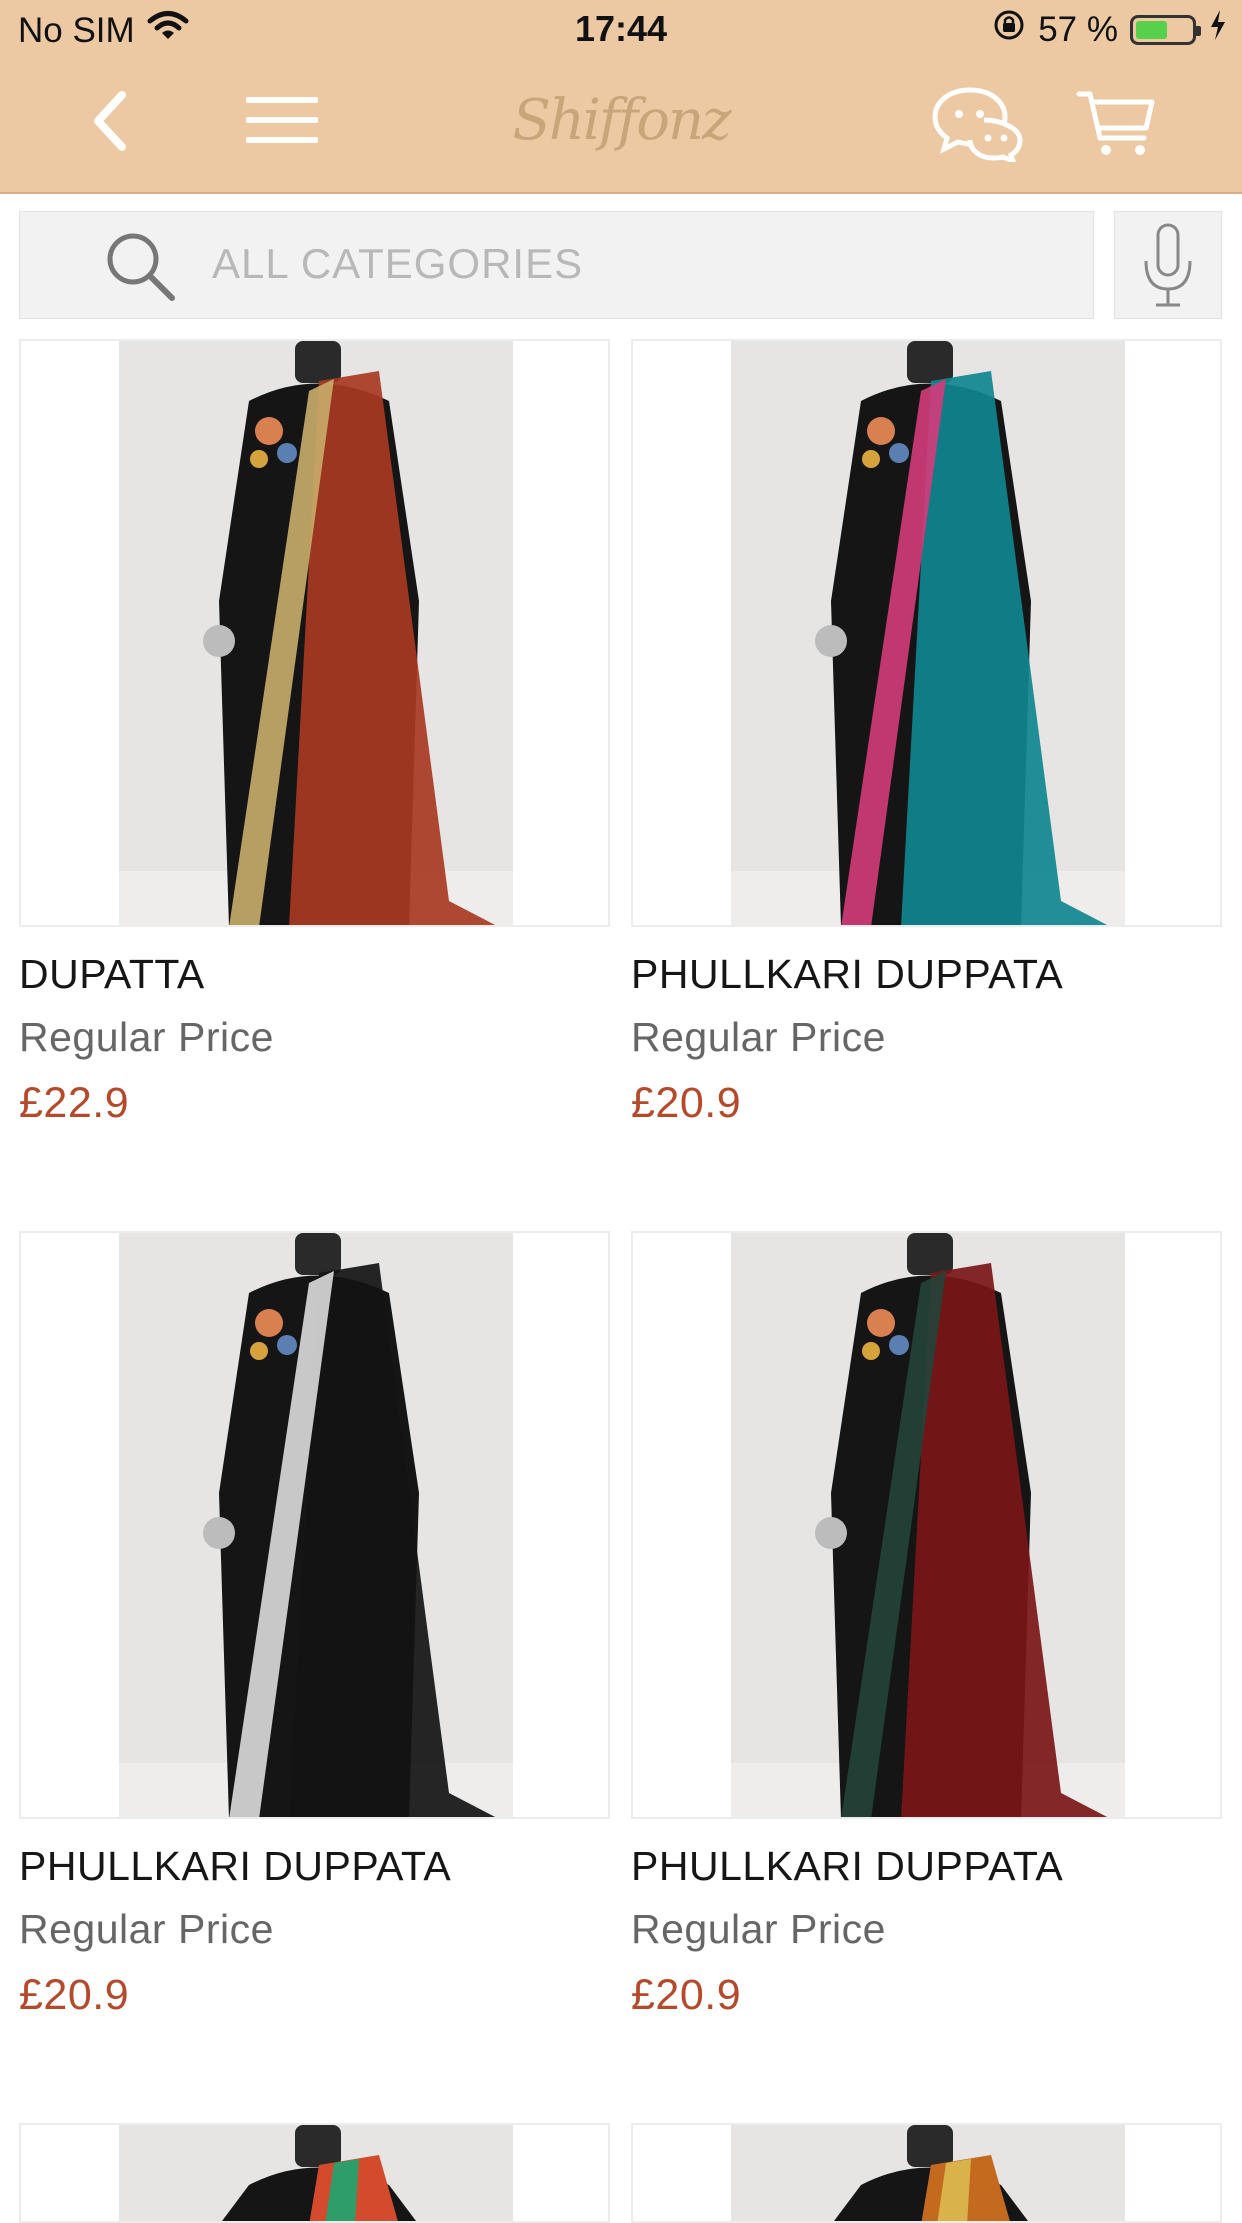 The image size is (1242, 2223). I want to click on chat-icon, so click(977, 124).